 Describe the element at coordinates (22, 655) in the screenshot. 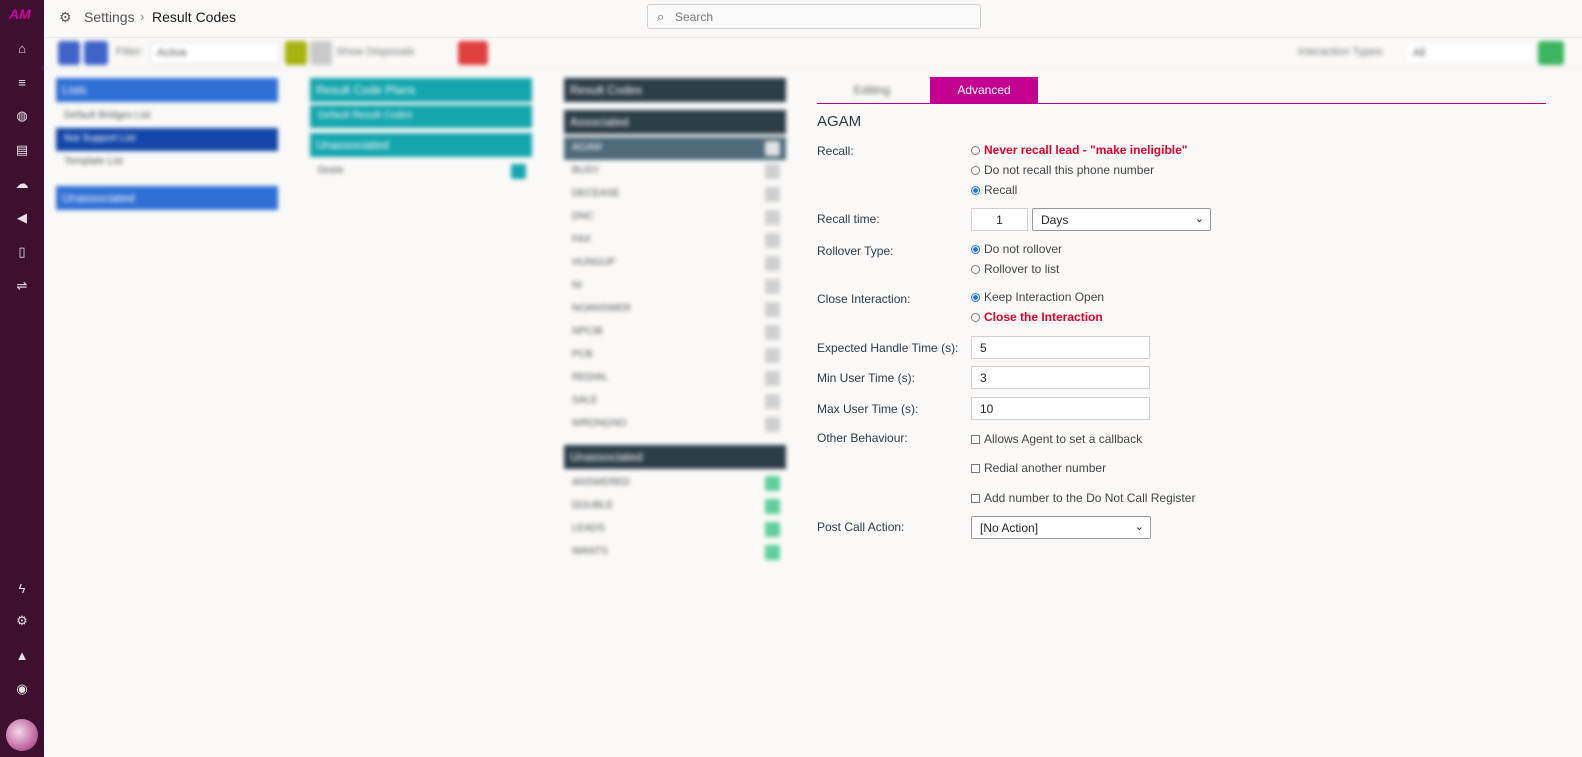

I see `bell-icon: ▲` at that location.